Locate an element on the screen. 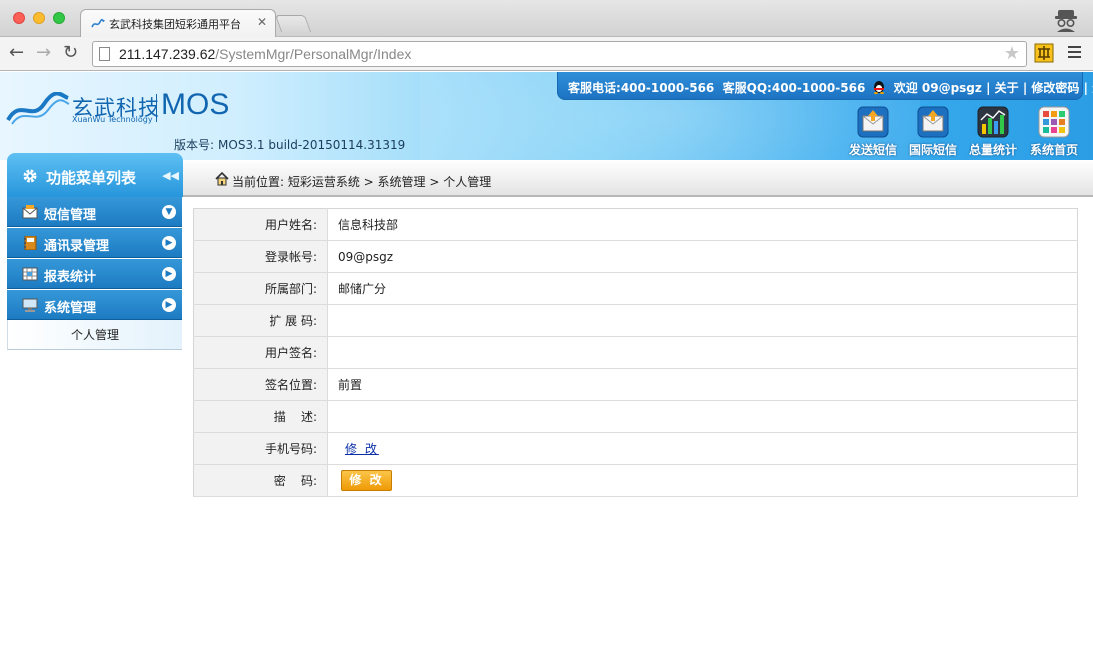  browser-tab-strip: 玄武科技集团短彩通用平台 ✕ is located at coordinates (546, 19).